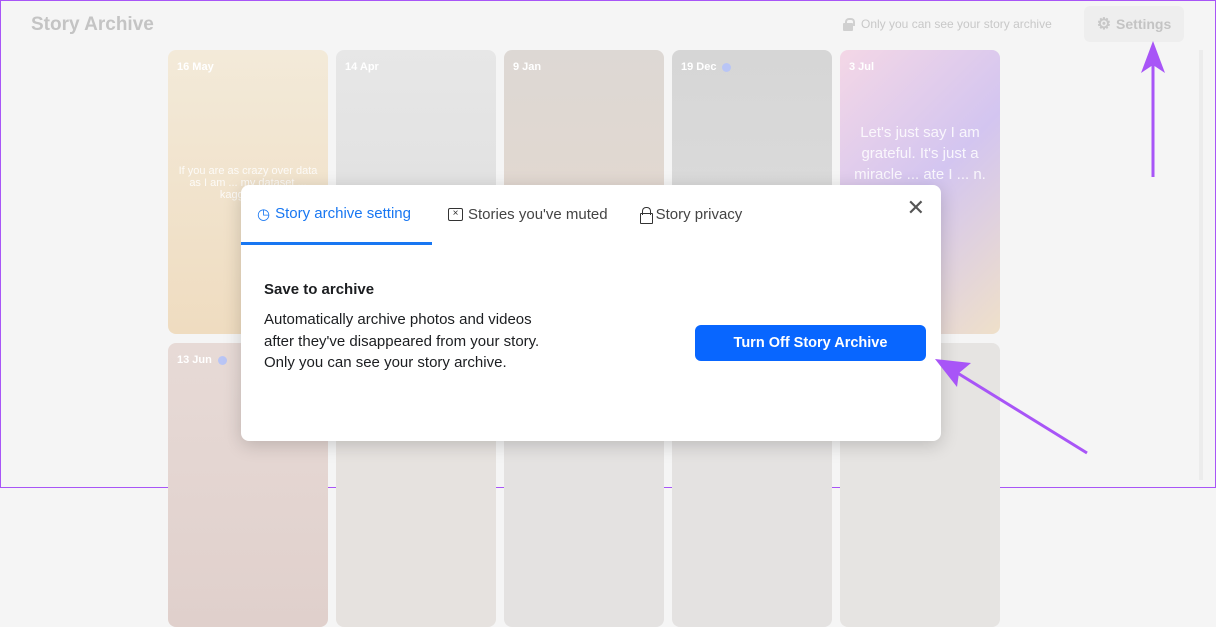  What do you see at coordinates (92, 24) in the screenshot?
I see `page-title: Story Archive` at bounding box center [92, 24].